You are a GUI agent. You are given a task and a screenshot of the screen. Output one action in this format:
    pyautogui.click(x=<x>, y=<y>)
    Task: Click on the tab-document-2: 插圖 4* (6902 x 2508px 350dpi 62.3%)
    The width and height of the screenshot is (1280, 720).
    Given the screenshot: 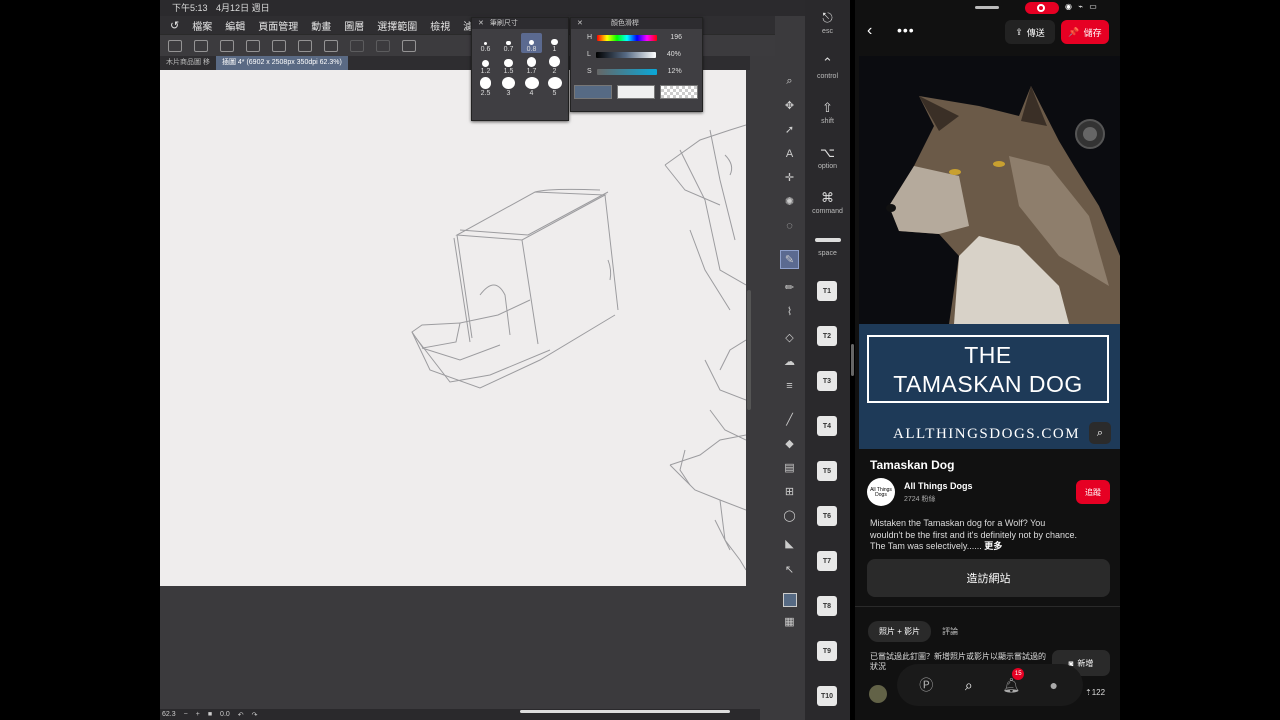 What is the action you would take?
    pyautogui.click(x=281, y=63)
    